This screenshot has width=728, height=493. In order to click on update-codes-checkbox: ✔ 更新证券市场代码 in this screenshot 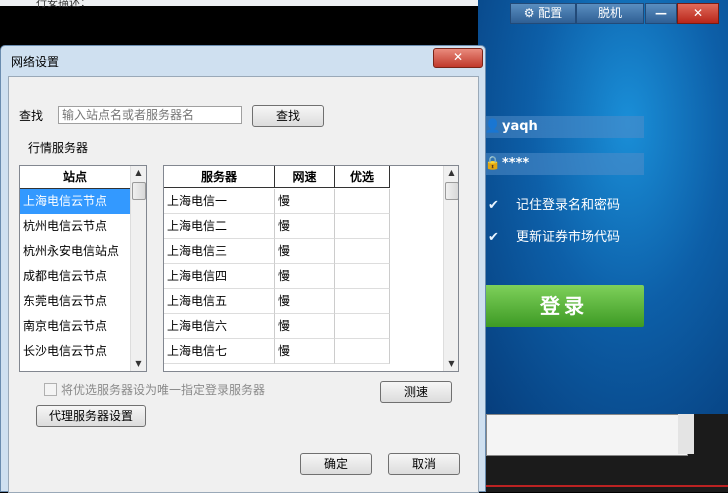, I will do `click(552, 235)`.